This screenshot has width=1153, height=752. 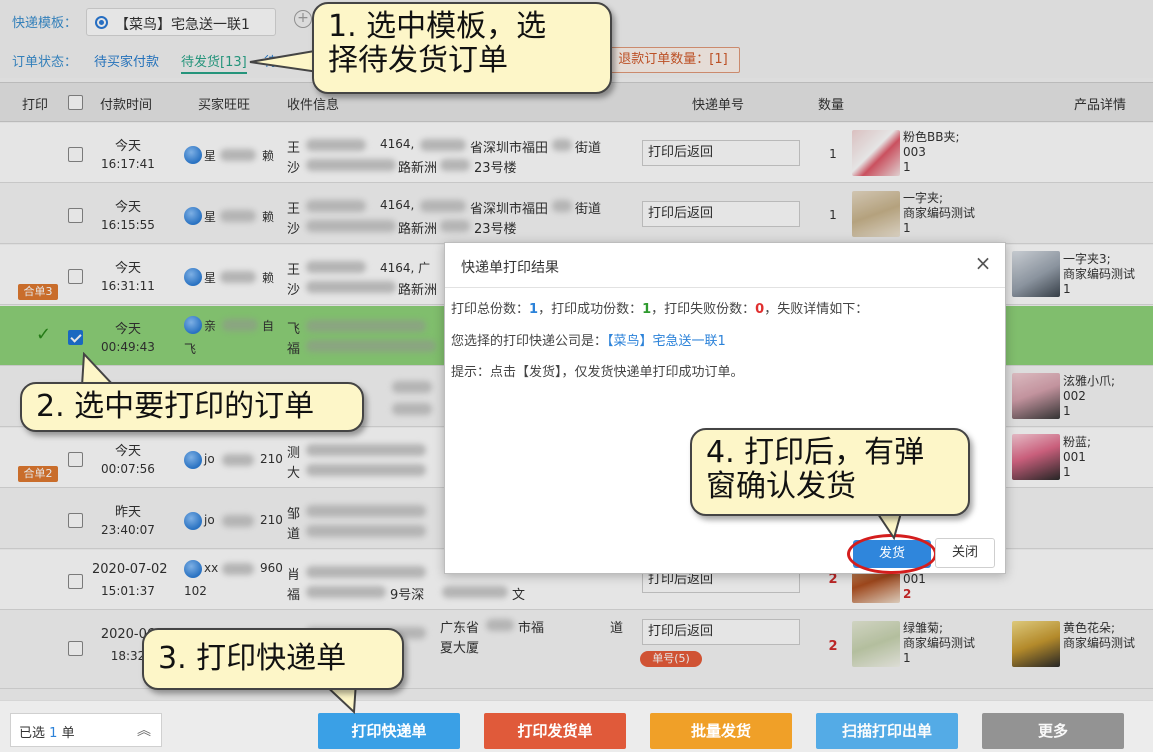 I want to click on callout-step-2: 2. 选中要打印的订单, so click(x=192, y=407).